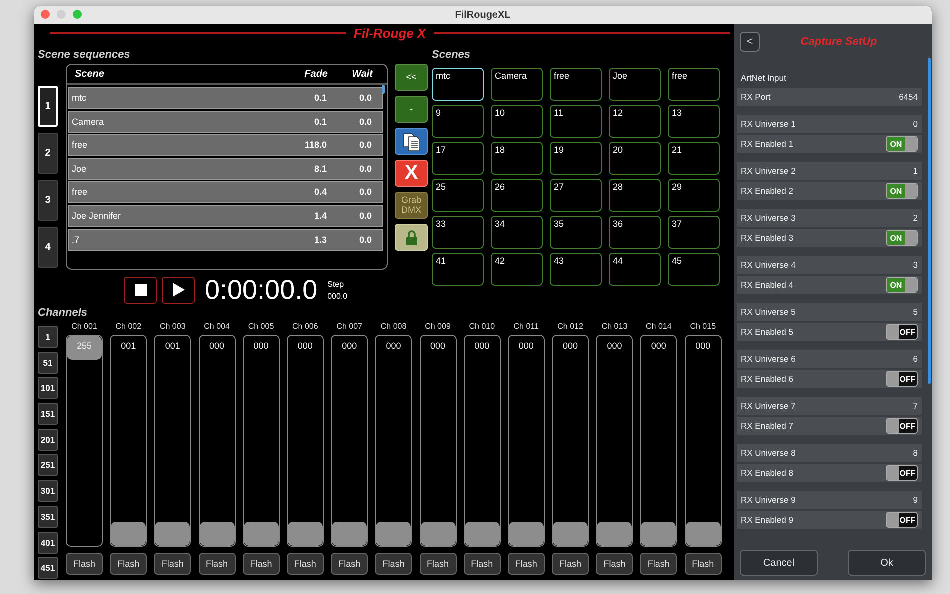 Image resolution: width=950 pixels, height=594 pixels. What do you see at coordinates (517, 269) in the screenshot?
I see `scene-button: 42` at bounding box center [517, 269].